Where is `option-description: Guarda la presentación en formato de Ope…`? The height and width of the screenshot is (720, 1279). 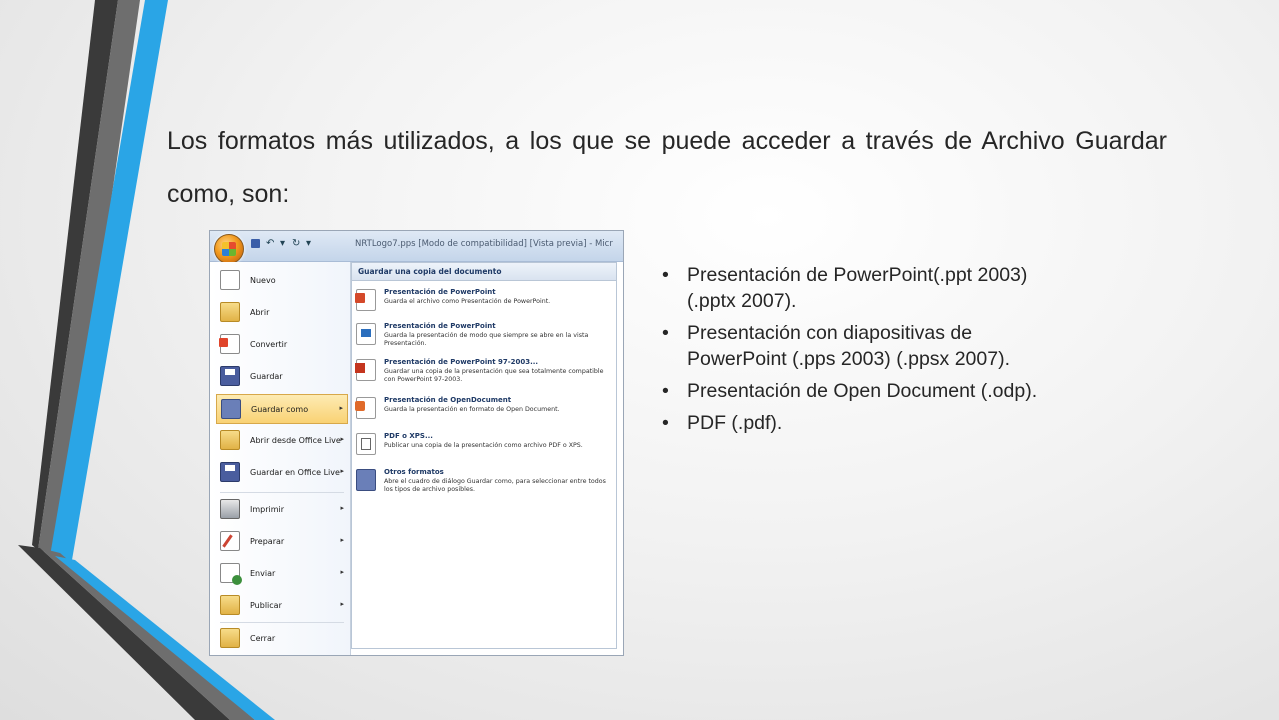 option-description: Guarda la presentación en formato de Ope… is located at coordinates (472, 409).